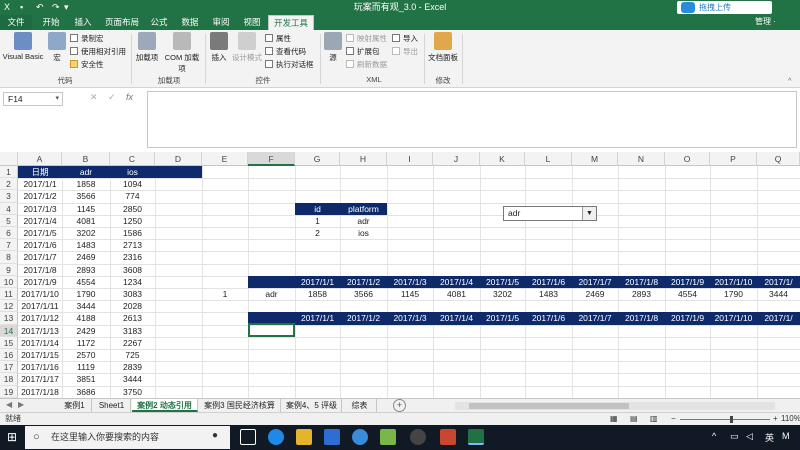 This screenshot has width=800, height=450. Describe the element at coordinates (733, 294) in the screenshot. I see `result-value-cell: 1790` at that location.